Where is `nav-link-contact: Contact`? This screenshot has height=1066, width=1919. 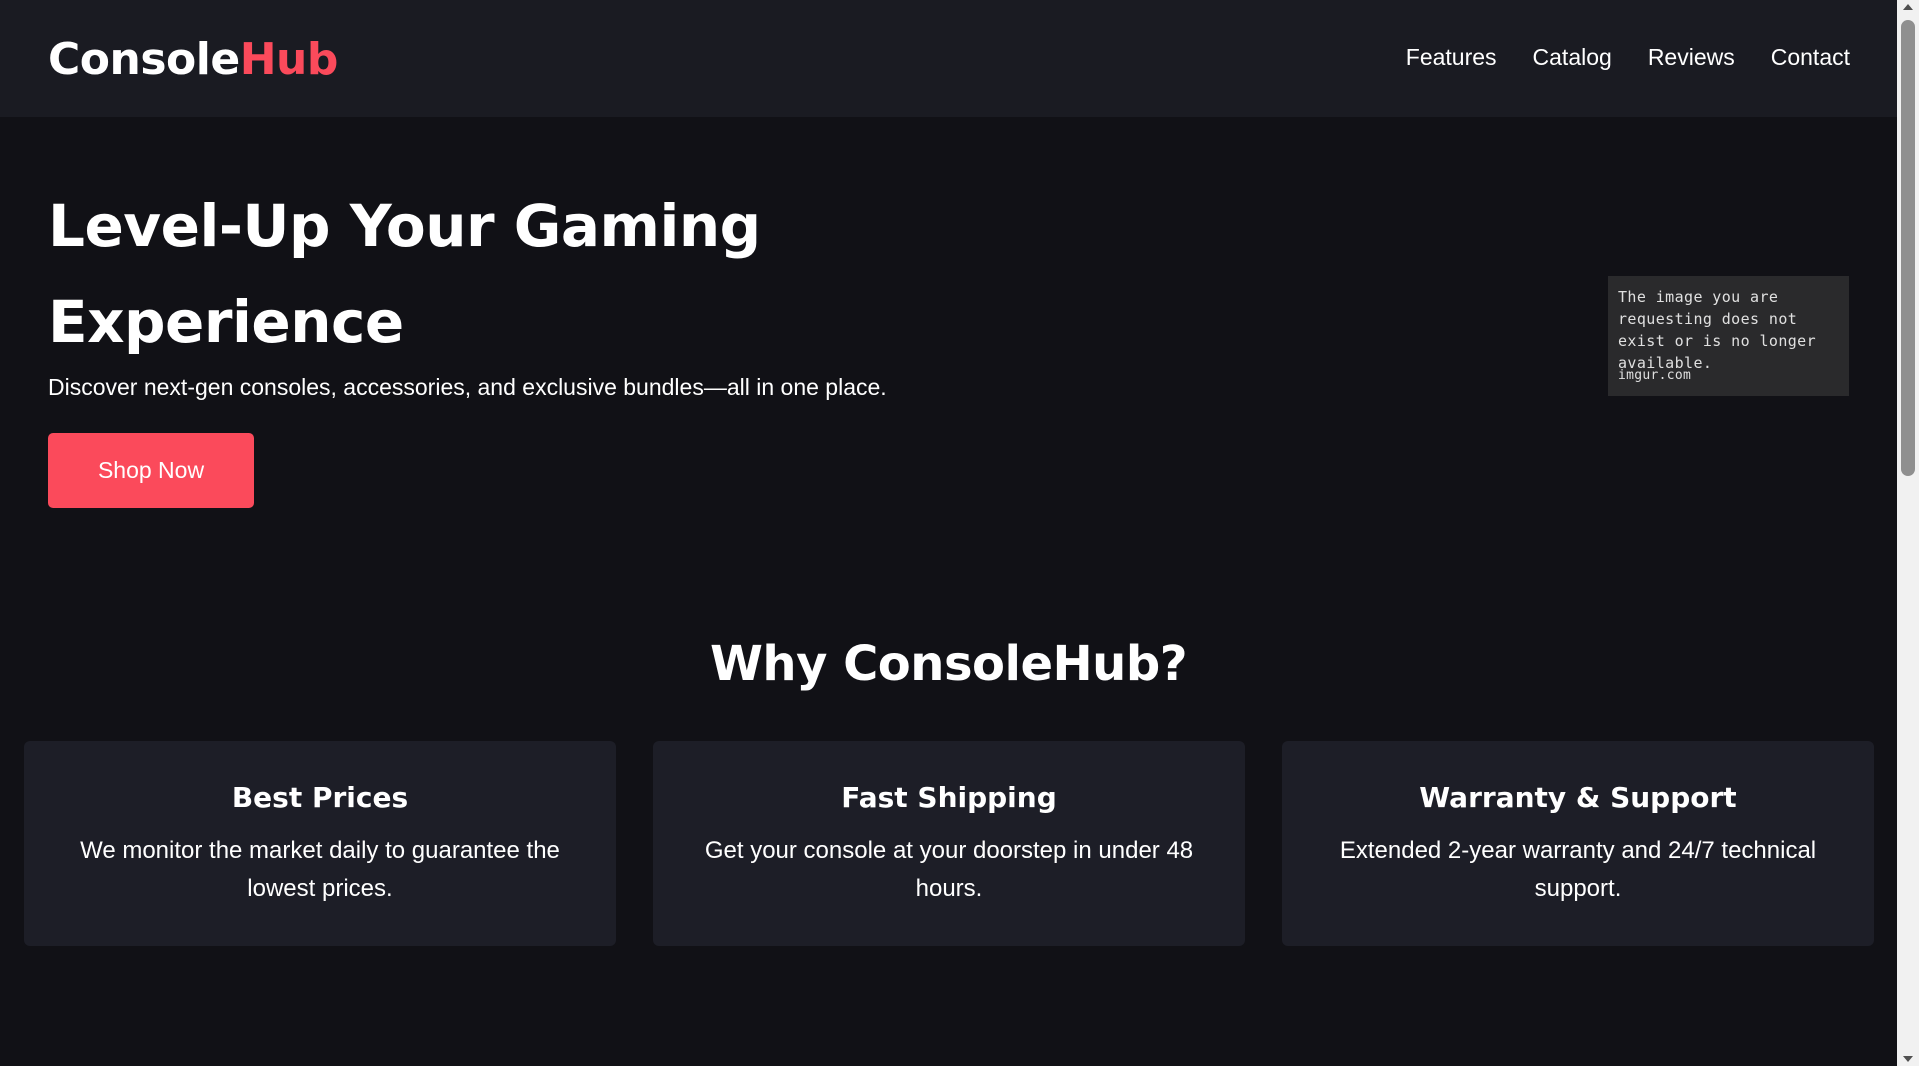
nav-link-contact: Contact is located at coordinates (1810, 57).